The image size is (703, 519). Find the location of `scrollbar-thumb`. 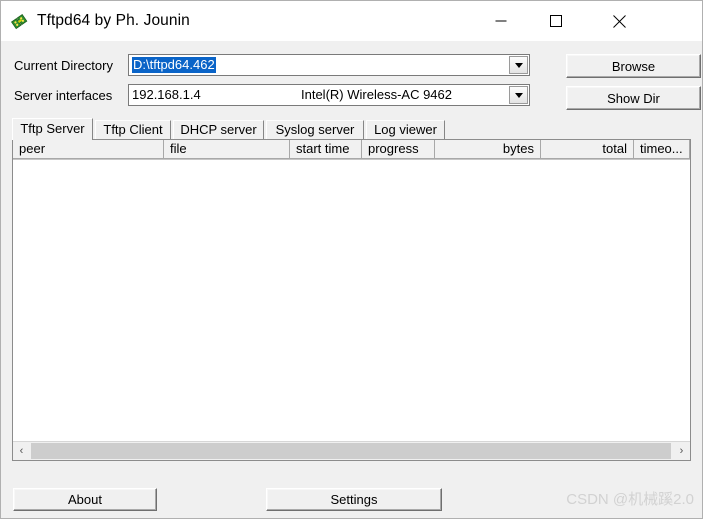

scrollbar-thumb is located at coordinates (351, 451).